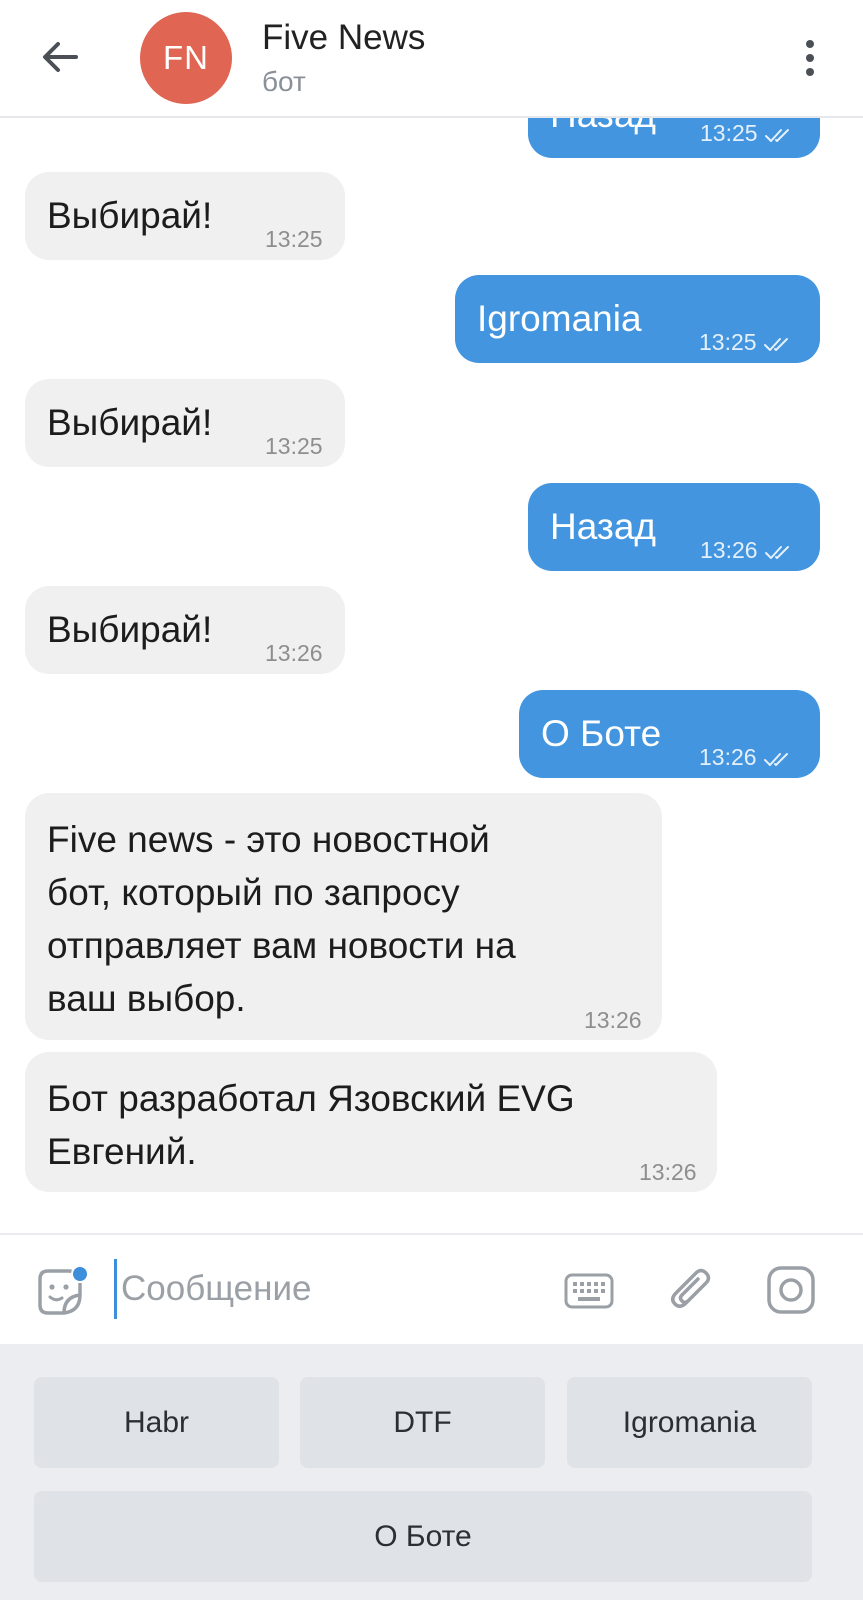 The image size is (863, 1600). Describe the element at coordinates (281, 945) in the screenshot. I see `message-line: отправляет вам новости на` at that location.